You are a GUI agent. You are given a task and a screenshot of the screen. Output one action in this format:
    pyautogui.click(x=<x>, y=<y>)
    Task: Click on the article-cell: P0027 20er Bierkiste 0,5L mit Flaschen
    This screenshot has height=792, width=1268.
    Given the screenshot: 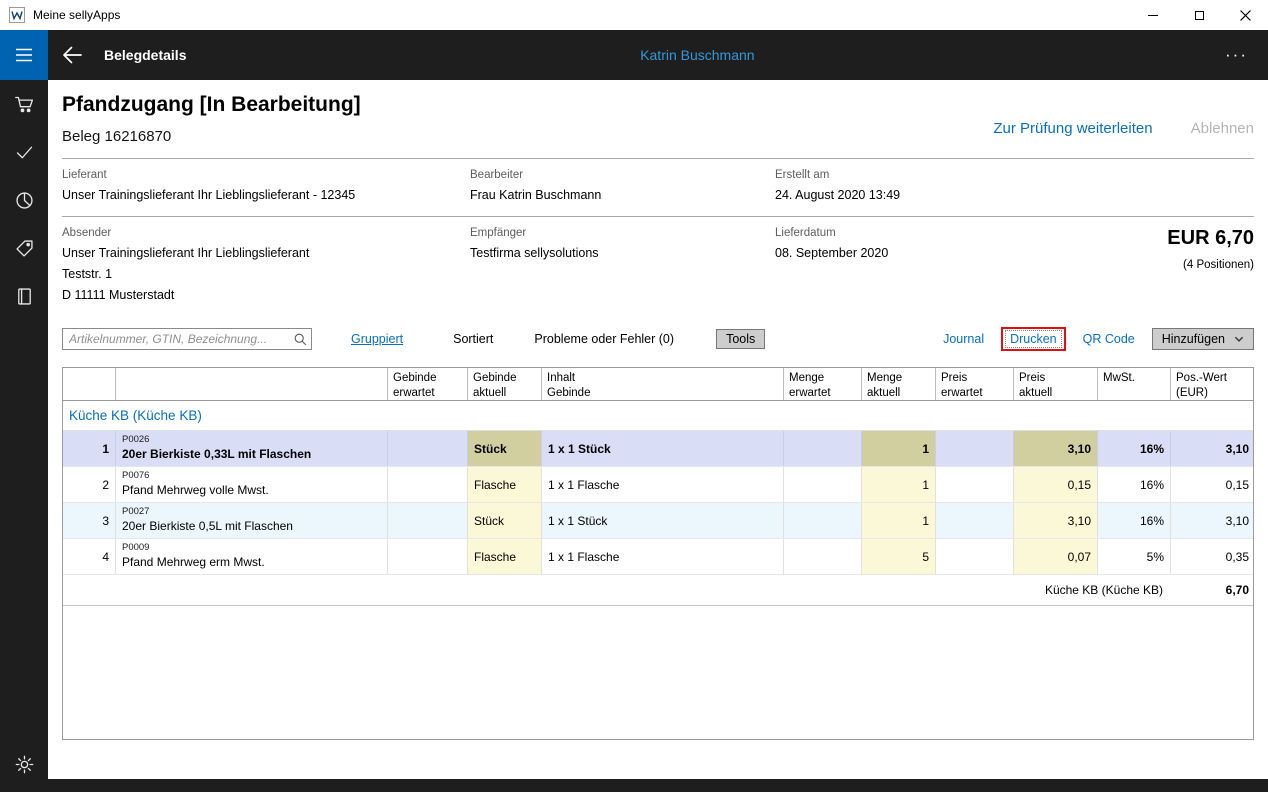 What is the action you would take?
    pyautogui.click(x=252, y=520)
    